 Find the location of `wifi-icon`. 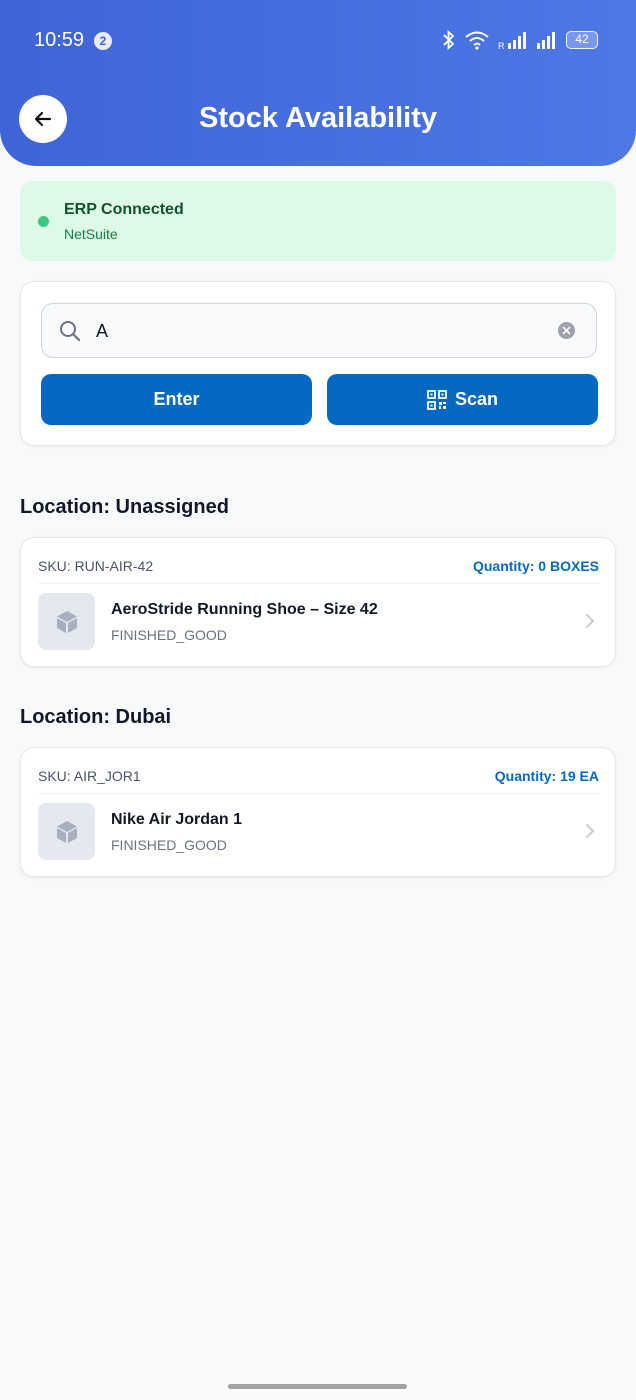

wifi-icon is located at coordinates (477, 40).